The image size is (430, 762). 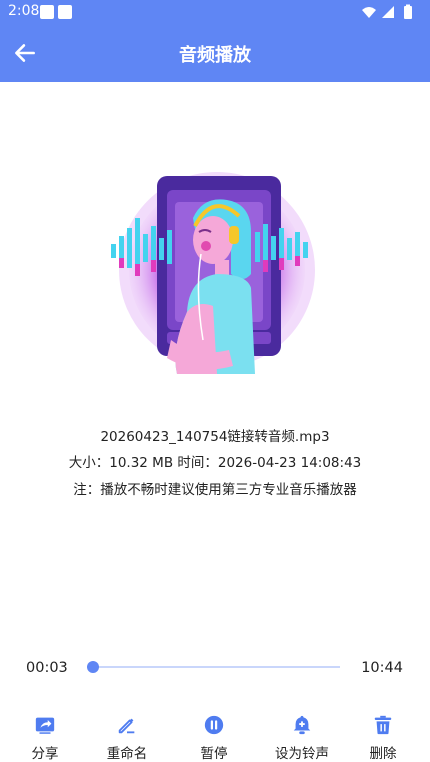 What do you see at coordinates (24, 11) in the screenshot?
I see `status-time: 2:08` at bounding box center [24, 11].